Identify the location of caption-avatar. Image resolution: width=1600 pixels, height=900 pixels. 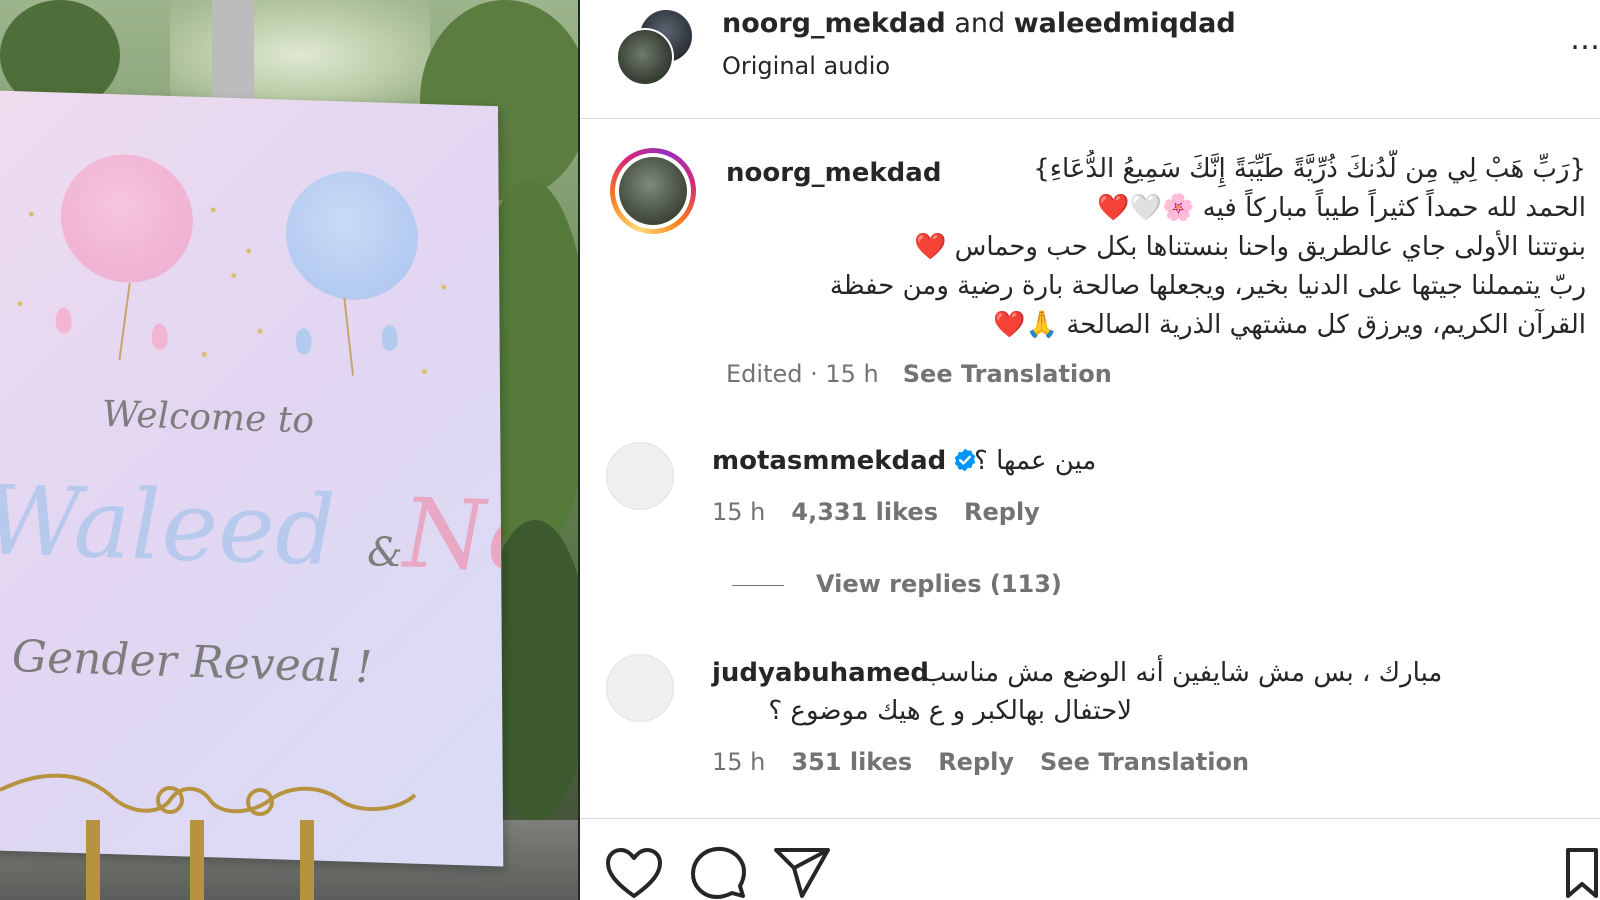
(653, 191).